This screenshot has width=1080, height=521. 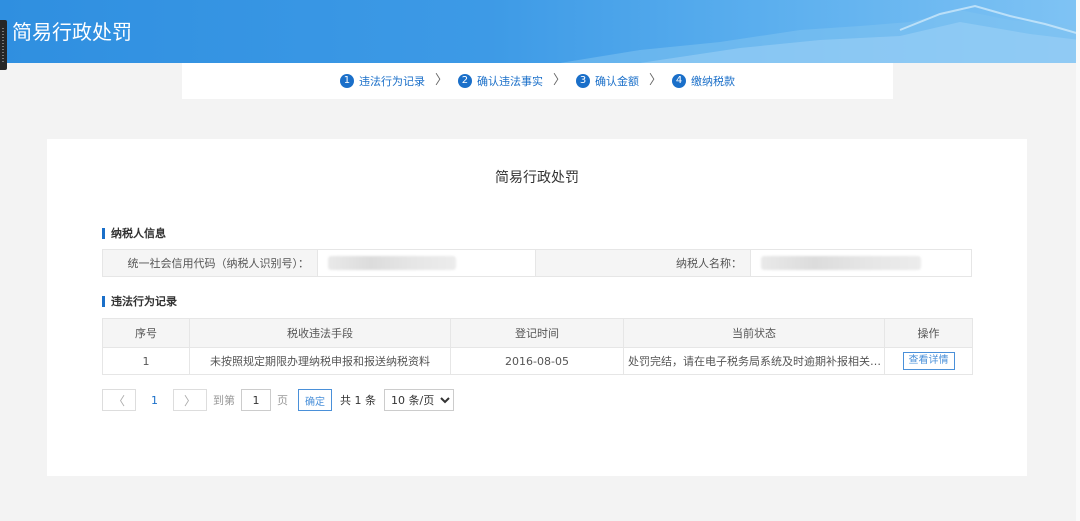 I want to click on app-header: 简易行政处罚, so click(x=540, y=31).